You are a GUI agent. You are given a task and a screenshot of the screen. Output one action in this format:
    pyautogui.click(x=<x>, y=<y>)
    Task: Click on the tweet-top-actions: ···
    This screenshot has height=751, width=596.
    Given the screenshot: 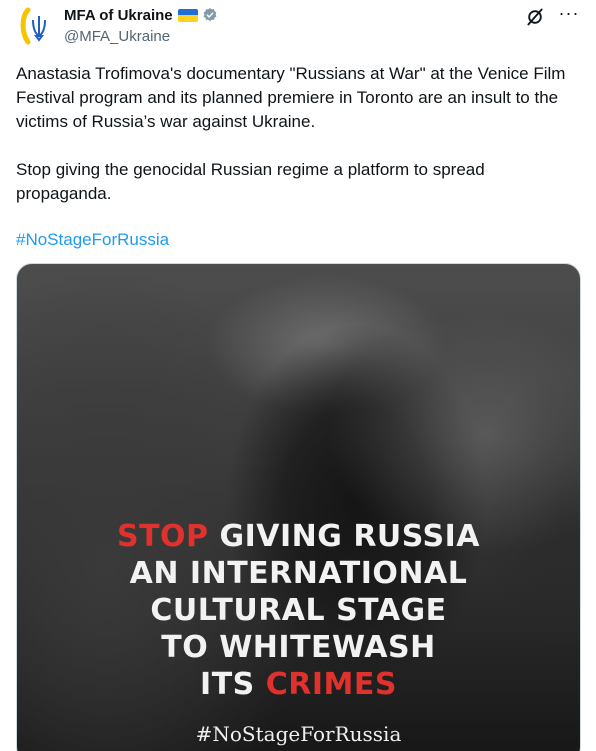 What is the action you would take?
    pyautogui.click(x=552, y=16)
    